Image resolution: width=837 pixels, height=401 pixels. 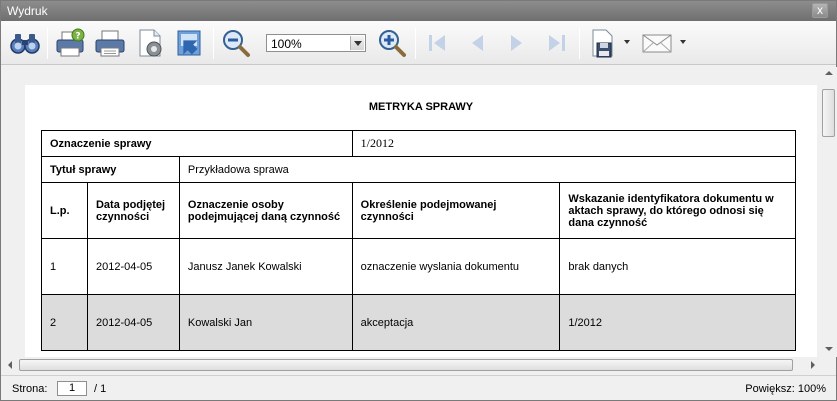 What do you see at coordinates (30, 389) in the screenshot?
I see `page-label: Strona:` at bounding box center [30, 389].